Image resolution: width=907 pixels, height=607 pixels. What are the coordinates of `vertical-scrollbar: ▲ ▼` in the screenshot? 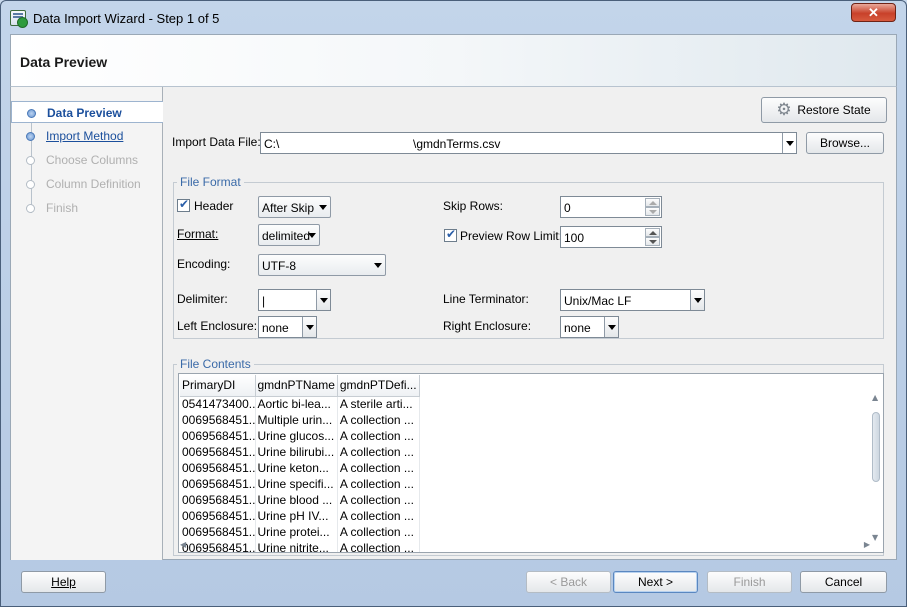 It's located at (876, 467).